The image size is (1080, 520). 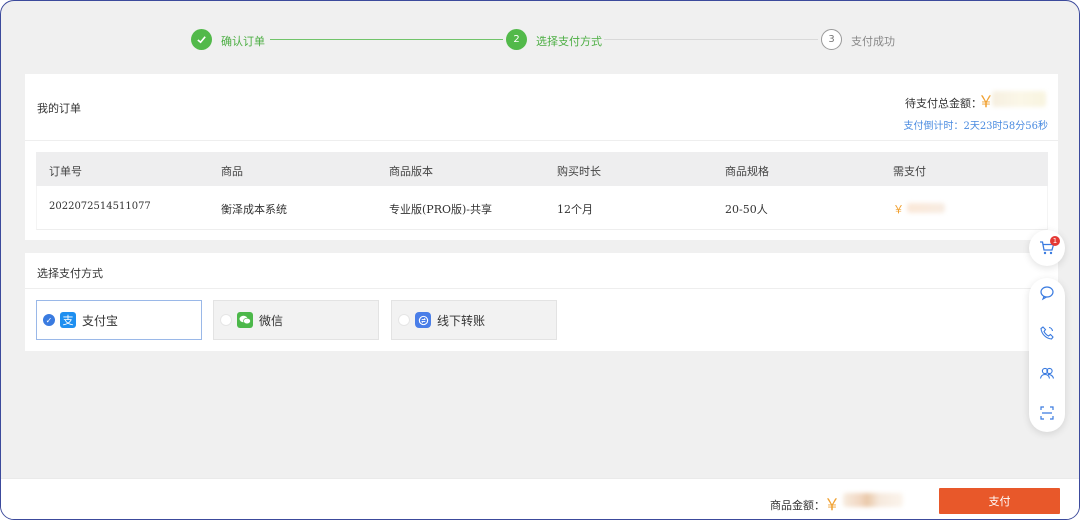 I want to click on payment-option-label: 支付宝, so click(x=100, y=320).